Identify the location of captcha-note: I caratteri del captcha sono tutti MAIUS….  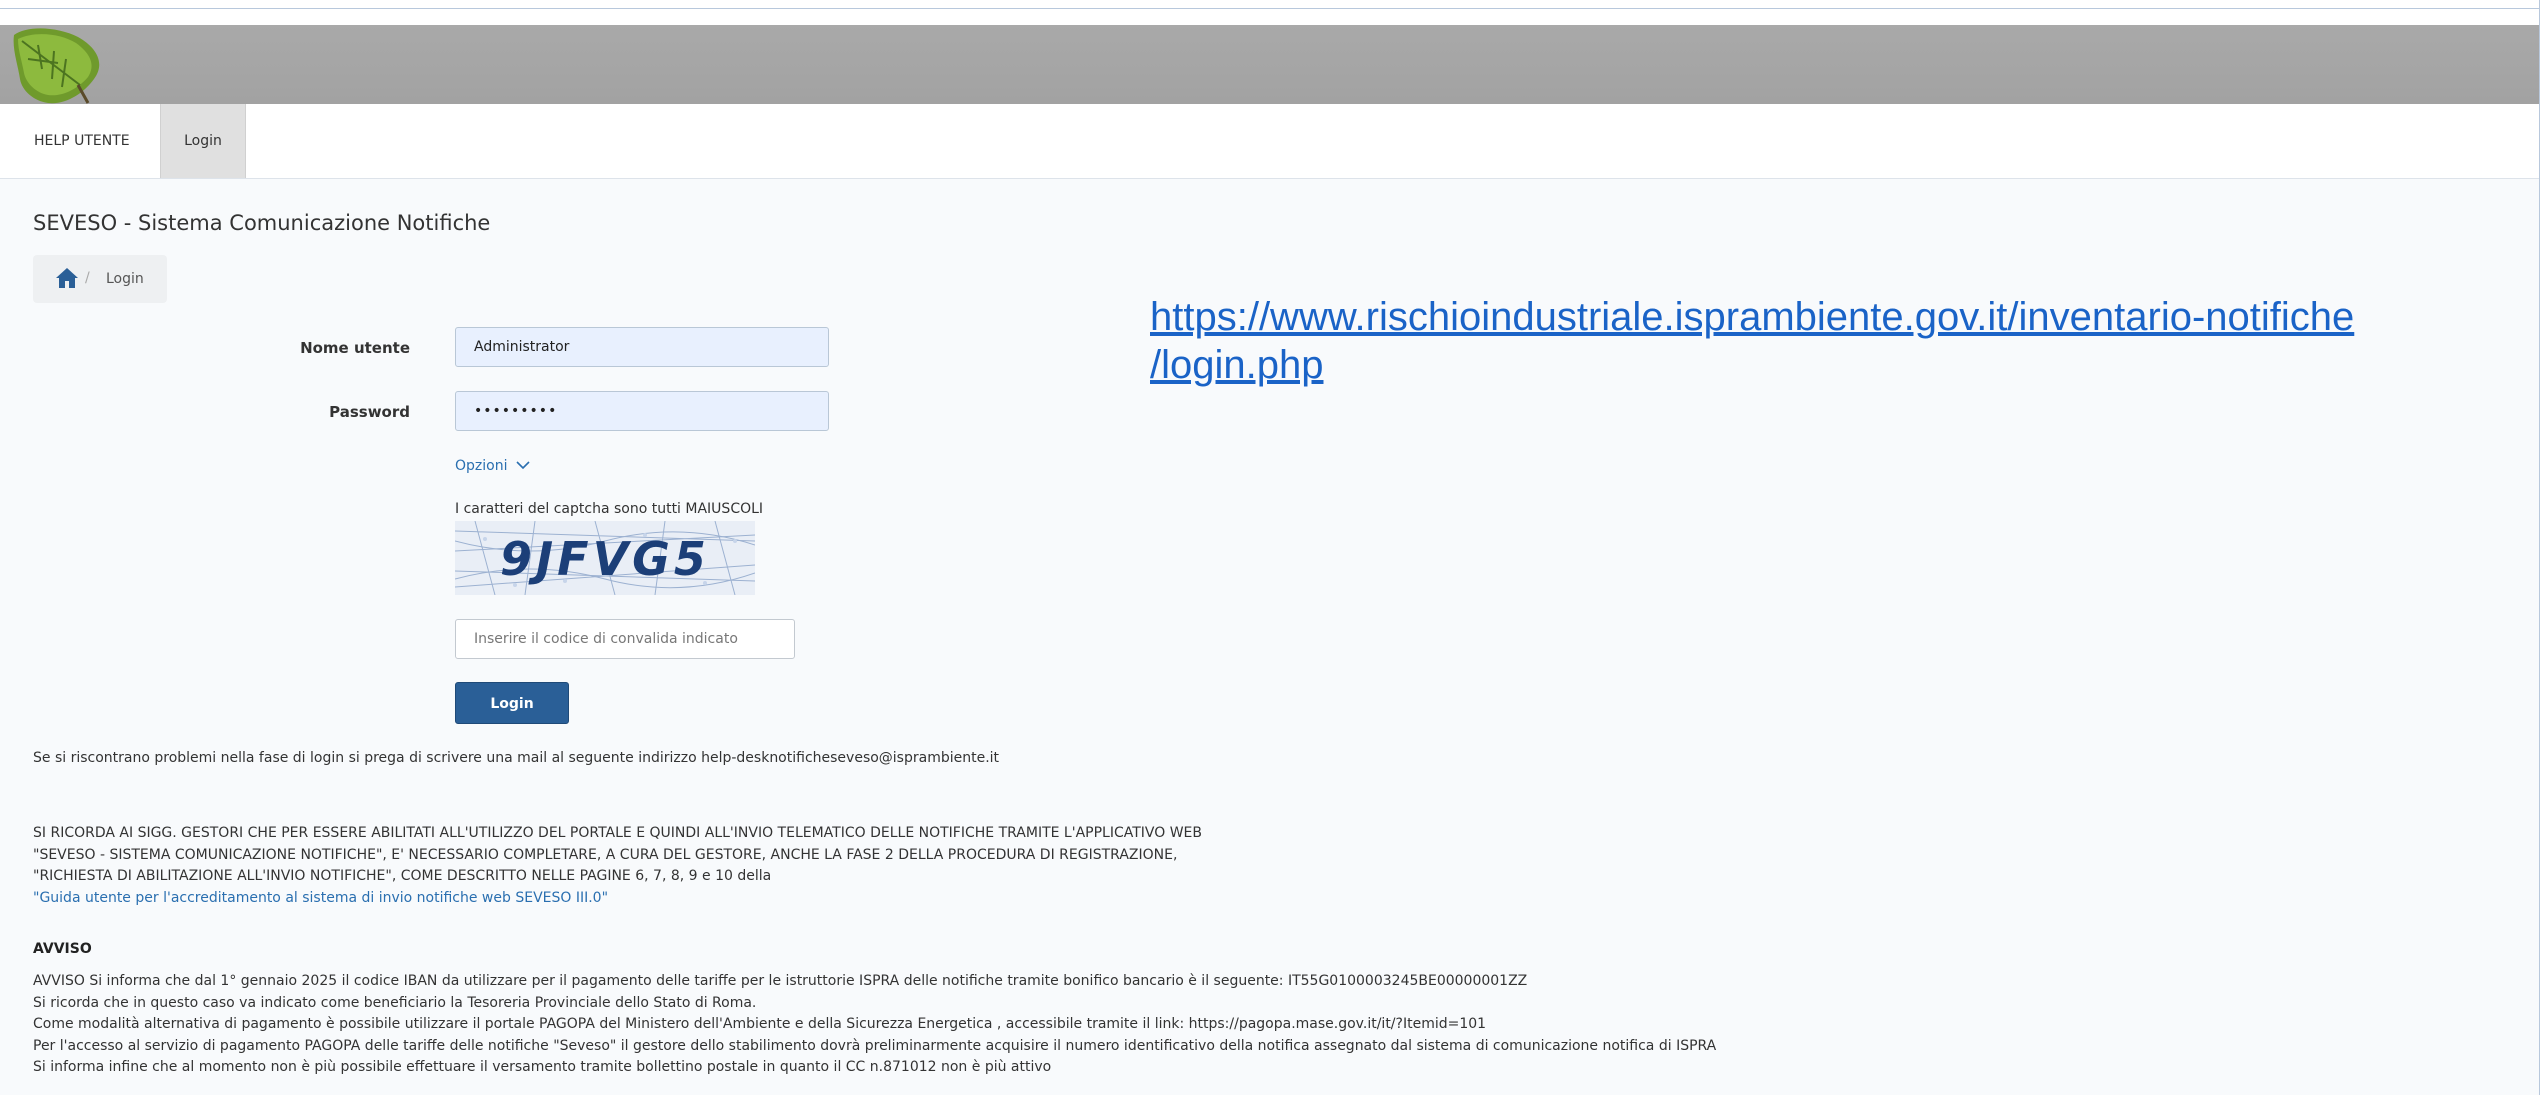
(609, 509).